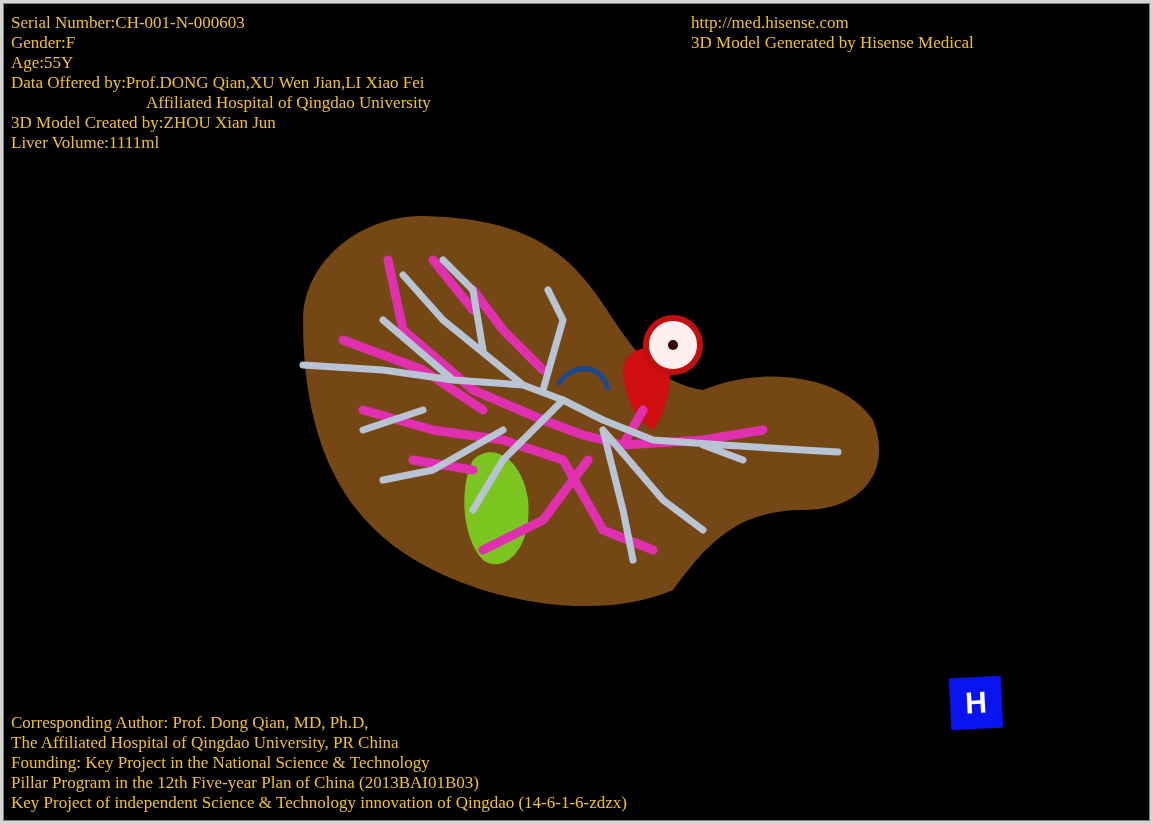 Image resolution: width=1153 pixels, height=824 pixels. Describe the element at coordinates (832, 43) in the screenshot. I see `vendor-line: 3D Model Generated by Hisense Medical` at that location.